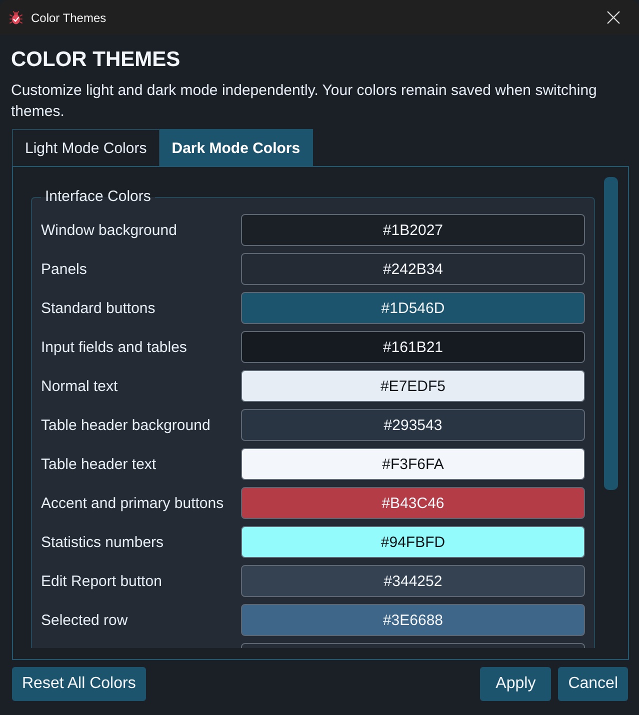 The width and height of the screenshot is (639, 715). Describe the element at coordinates (103, 542) in the screenshot. I see `color-label: Statistics numbers` at that location.